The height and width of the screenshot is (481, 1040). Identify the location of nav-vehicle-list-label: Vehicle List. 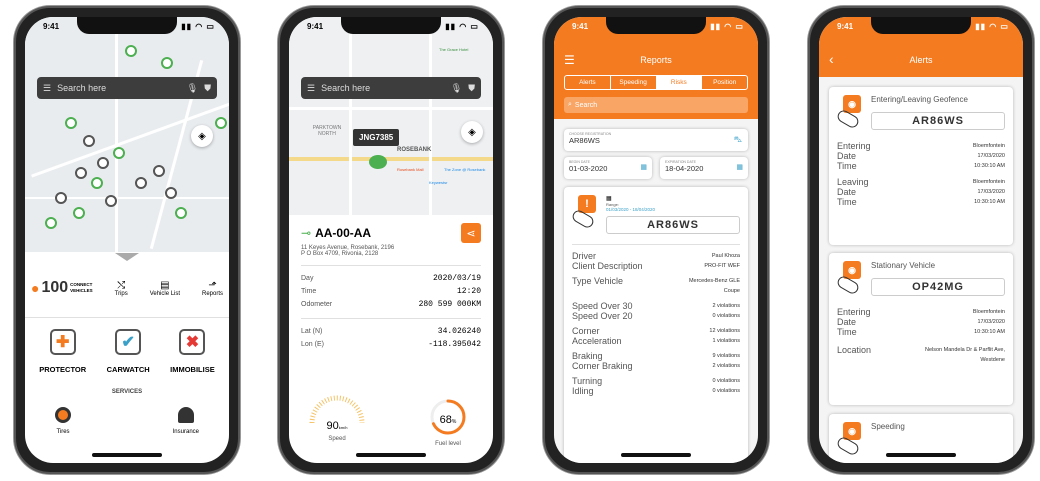
(165, 293).